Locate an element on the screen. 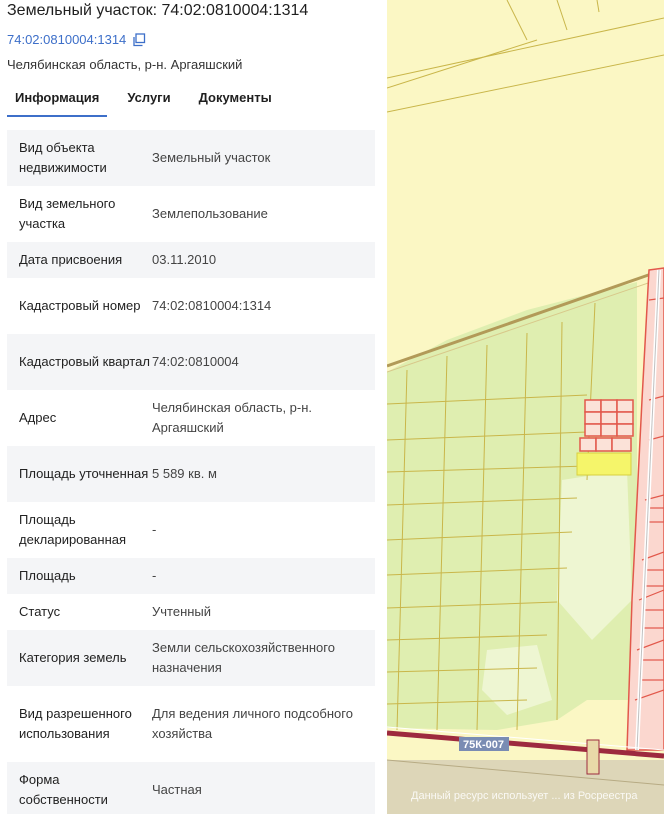  cadastral-number-text: 74:02:0810004:1314 is located at coordinates (66, 39).